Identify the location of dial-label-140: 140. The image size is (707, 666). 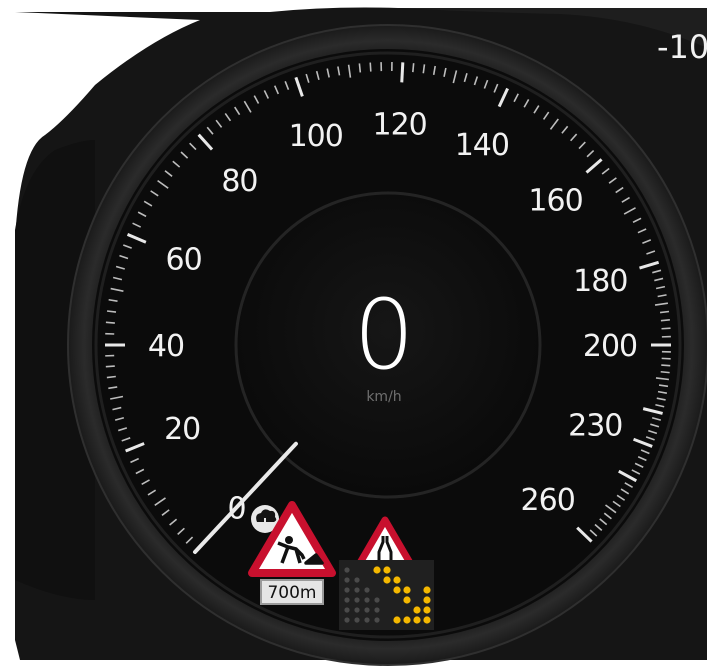
(482, 145).